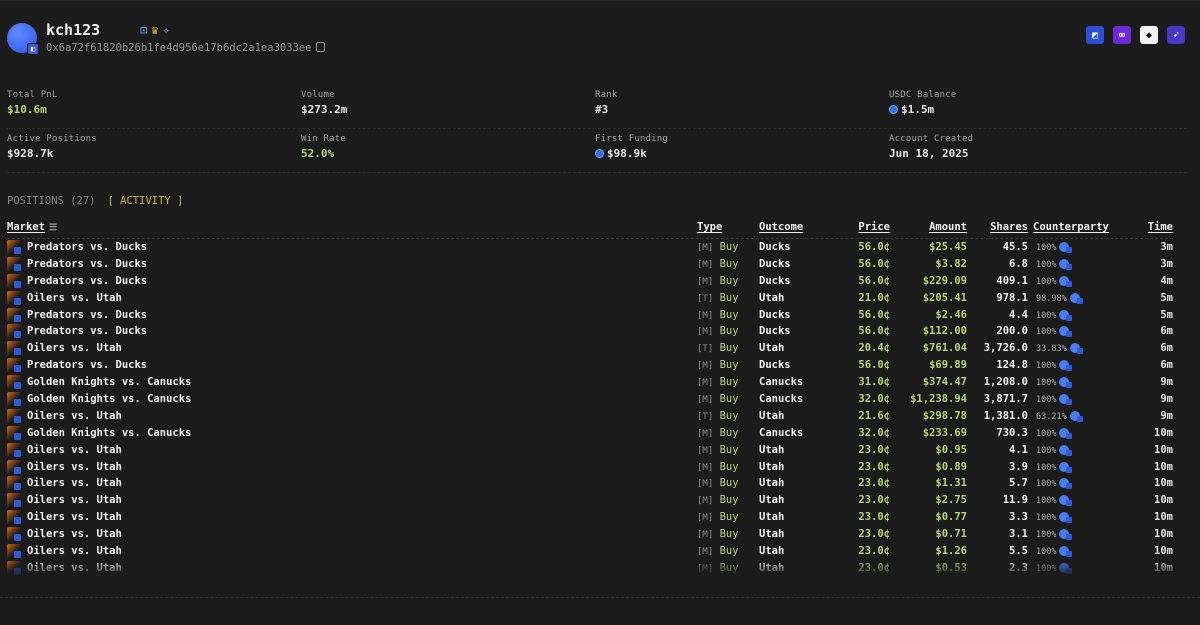 This screenshot has width=1200, height=625. Describe the element at coordinates (14, 382) in the screenshot. I see `market-logo-icon` at that location.